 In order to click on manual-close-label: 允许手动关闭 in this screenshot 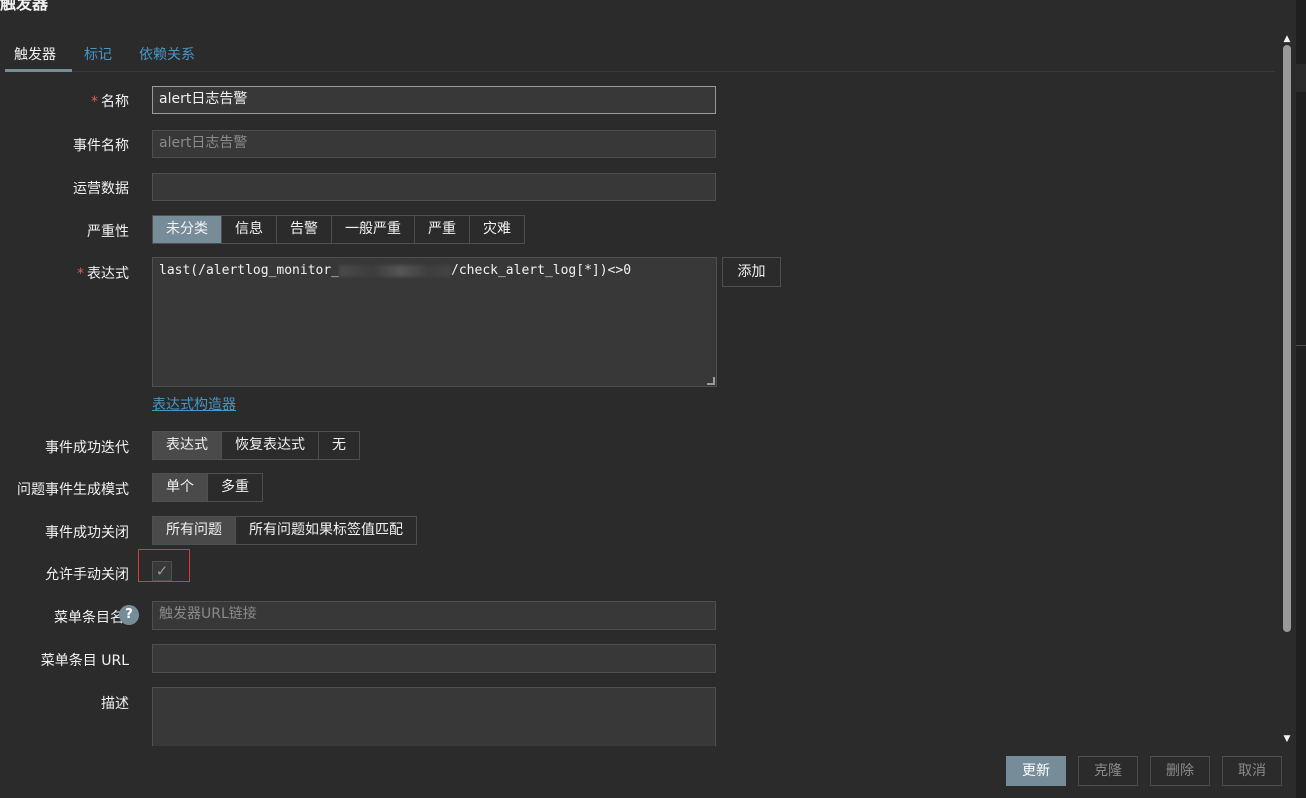, I will do `click(87, 575)`.